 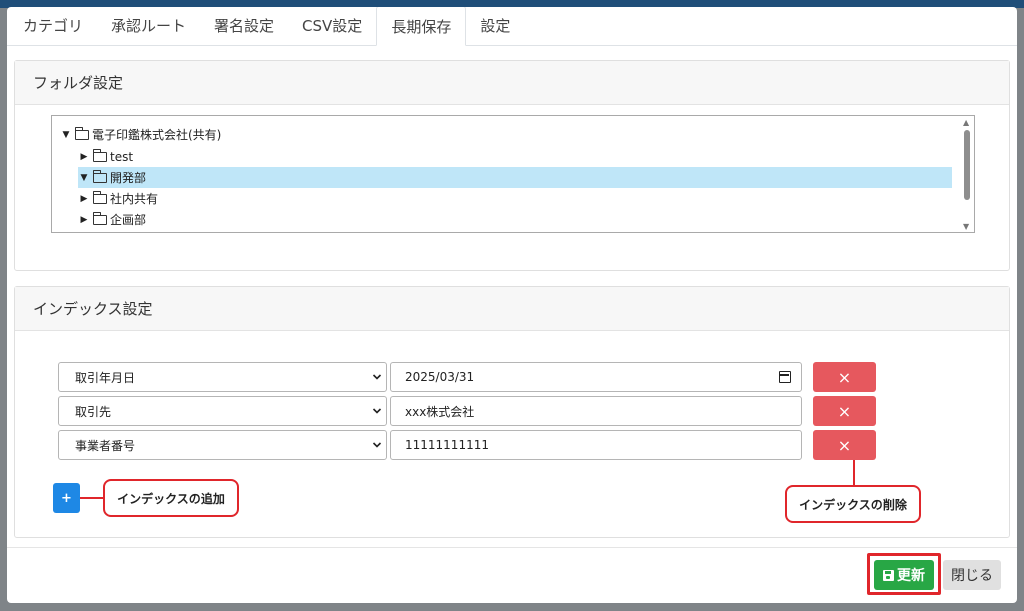 I want to click on scroll-thumb, so click(x=967, y=165).